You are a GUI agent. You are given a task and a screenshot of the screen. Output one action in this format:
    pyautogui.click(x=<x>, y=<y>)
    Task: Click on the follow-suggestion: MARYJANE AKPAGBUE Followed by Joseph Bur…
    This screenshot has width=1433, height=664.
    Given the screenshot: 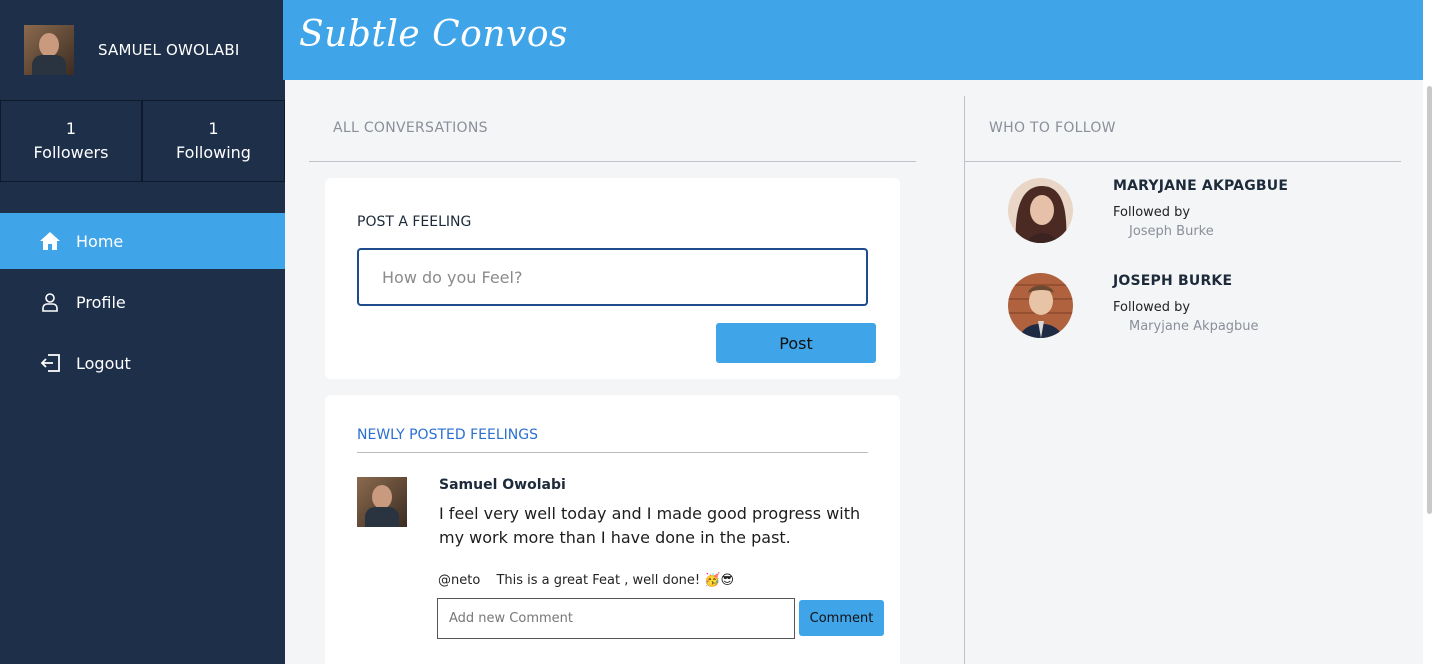 What is the action you would take?
    pyautogui.click(x=1198, y=211)
    